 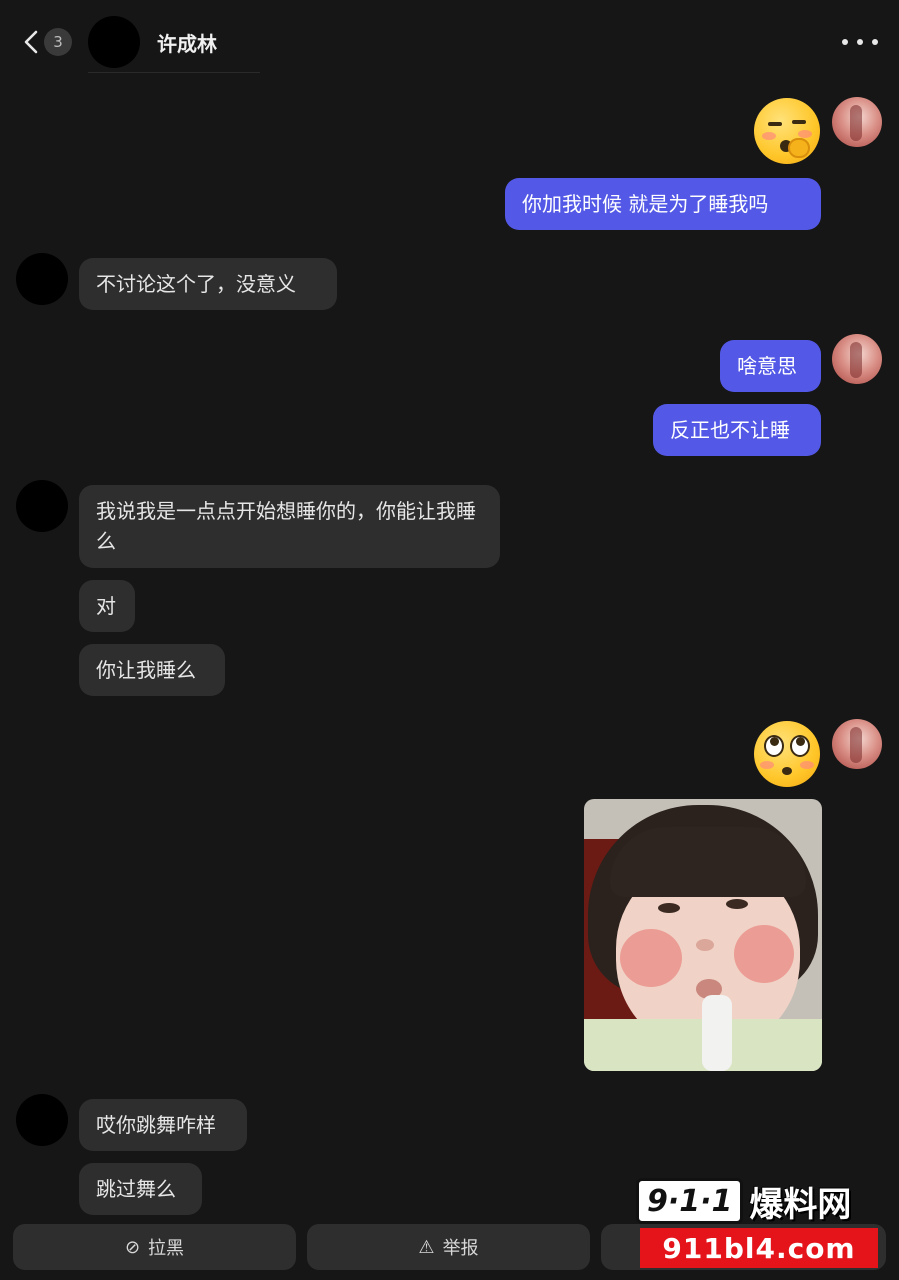 What do you see at coordinates (187, 44) in the screenshot?
I see `contact-name: 许成林` at bounding box center [187, 44].